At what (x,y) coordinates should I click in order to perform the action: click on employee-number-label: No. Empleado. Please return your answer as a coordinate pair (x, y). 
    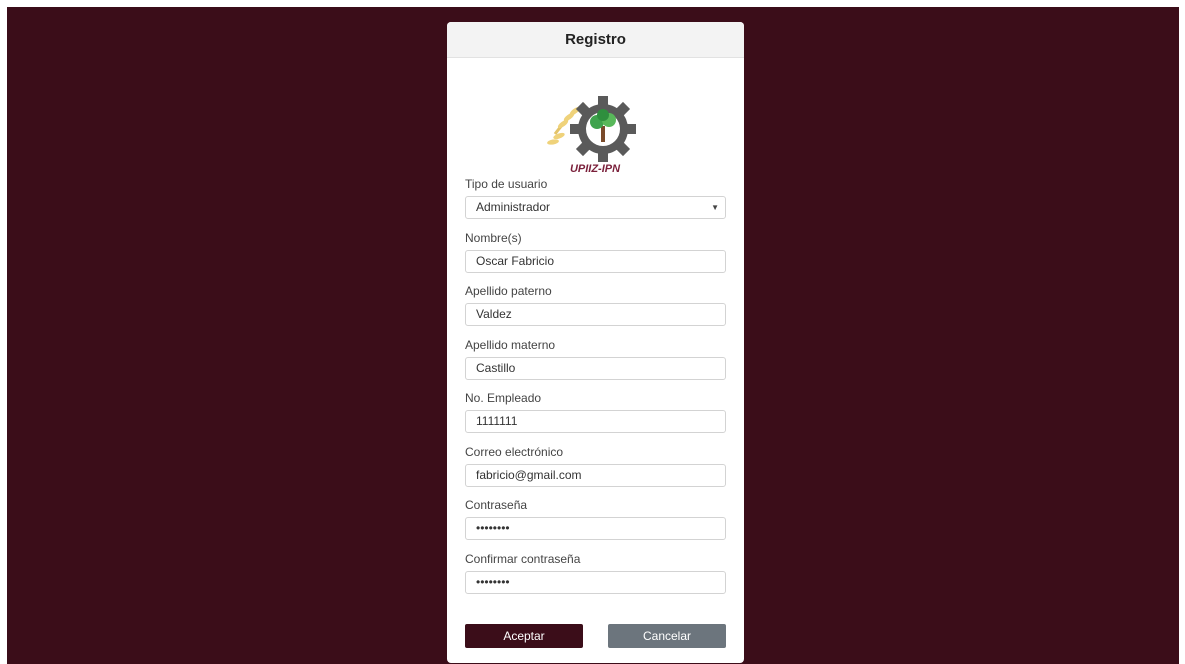
    Looking at the image, I should click on (503, 398).